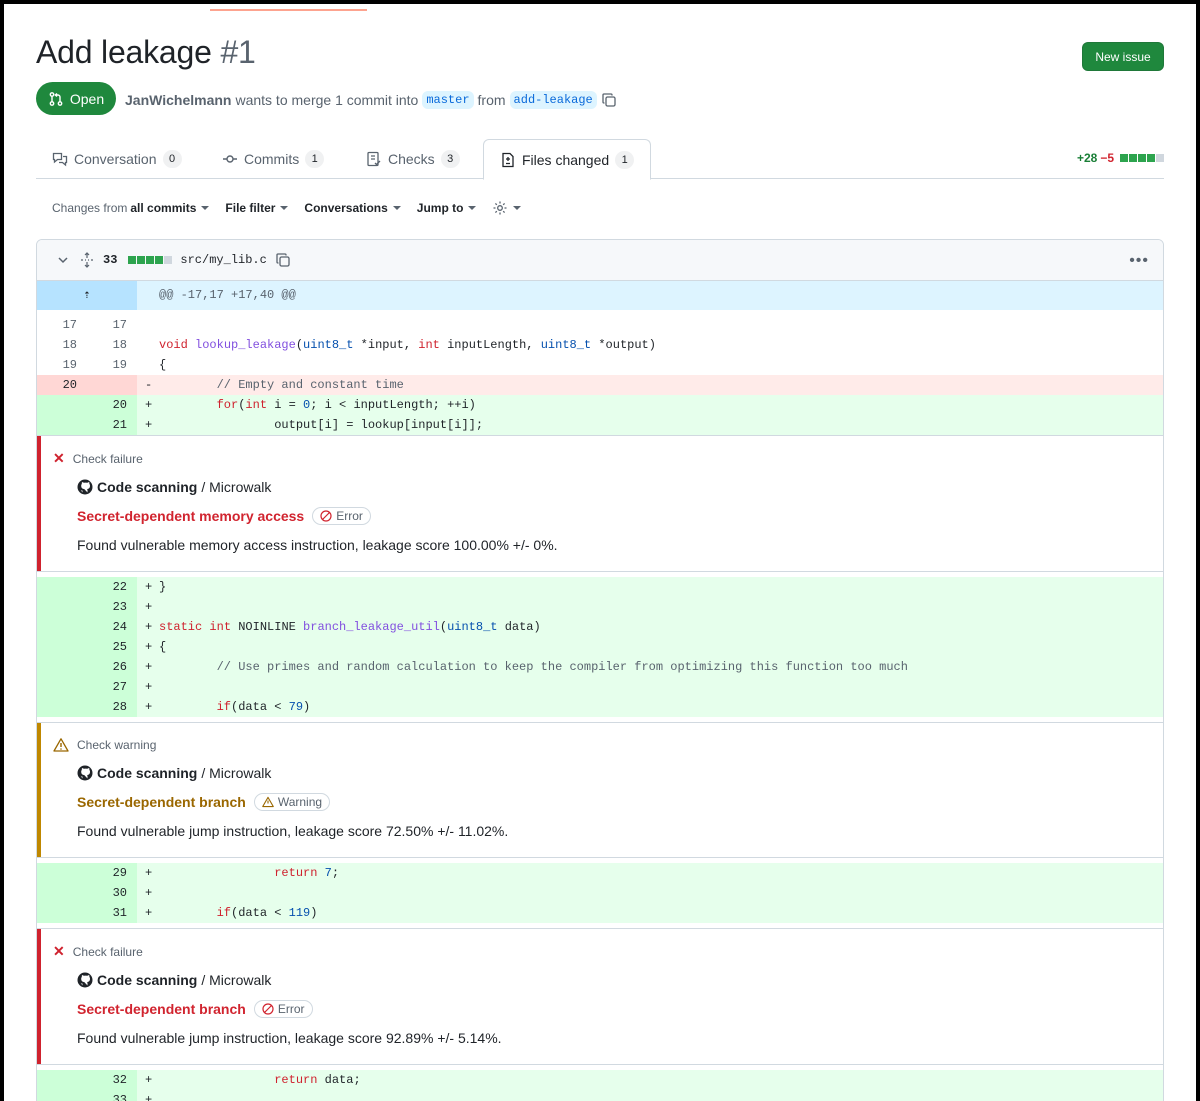  What do you see at coordinates (600, 365) in the screenshot?
I see `diff-line: 19 19{` at bounding box center [600, 365].